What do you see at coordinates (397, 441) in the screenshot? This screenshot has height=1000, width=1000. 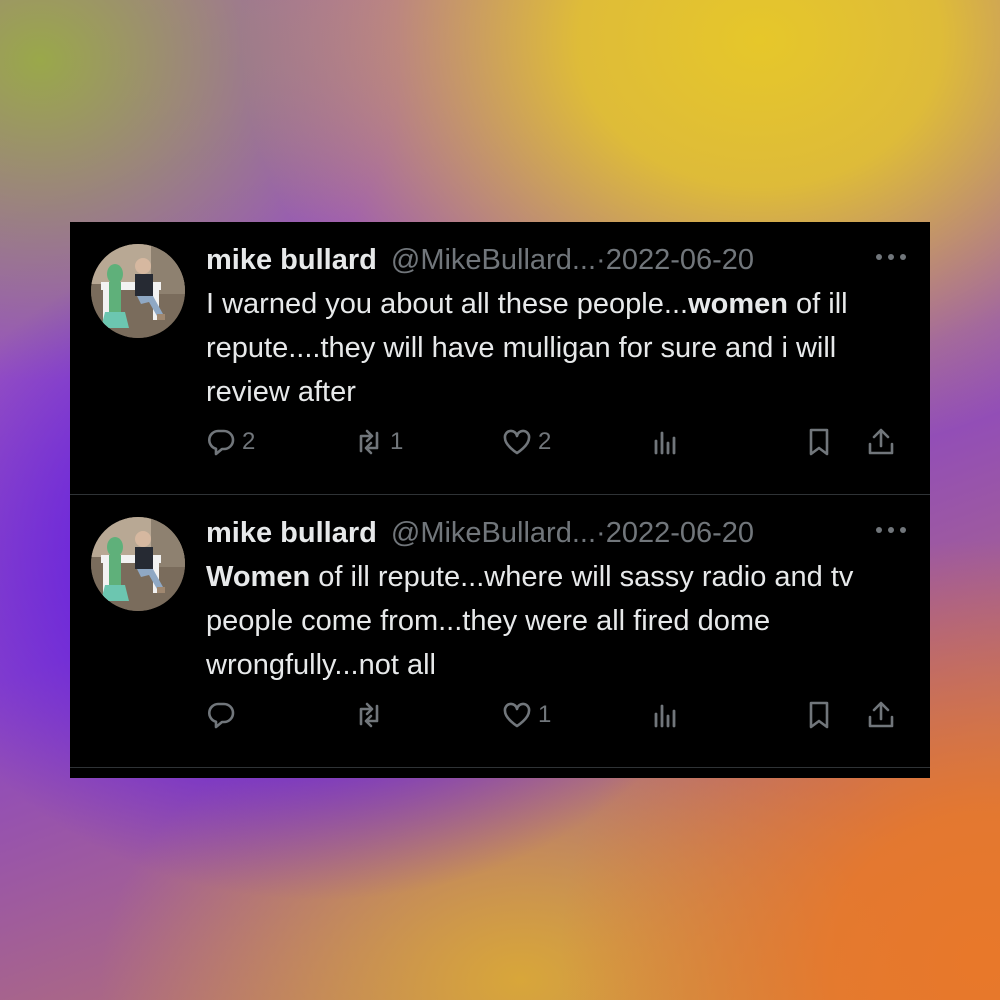 I see `retweet-count: 1` at bounding box center [397, 441].